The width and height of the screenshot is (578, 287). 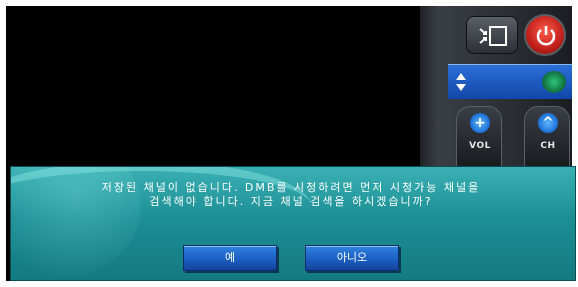 What do you see at coordinates (291, 201) in the screenshot?
I see `message-line-2: 검색해야 합니다. 지금 채널 검색을 하시겠습니까?` at bounding box center [291, 201].